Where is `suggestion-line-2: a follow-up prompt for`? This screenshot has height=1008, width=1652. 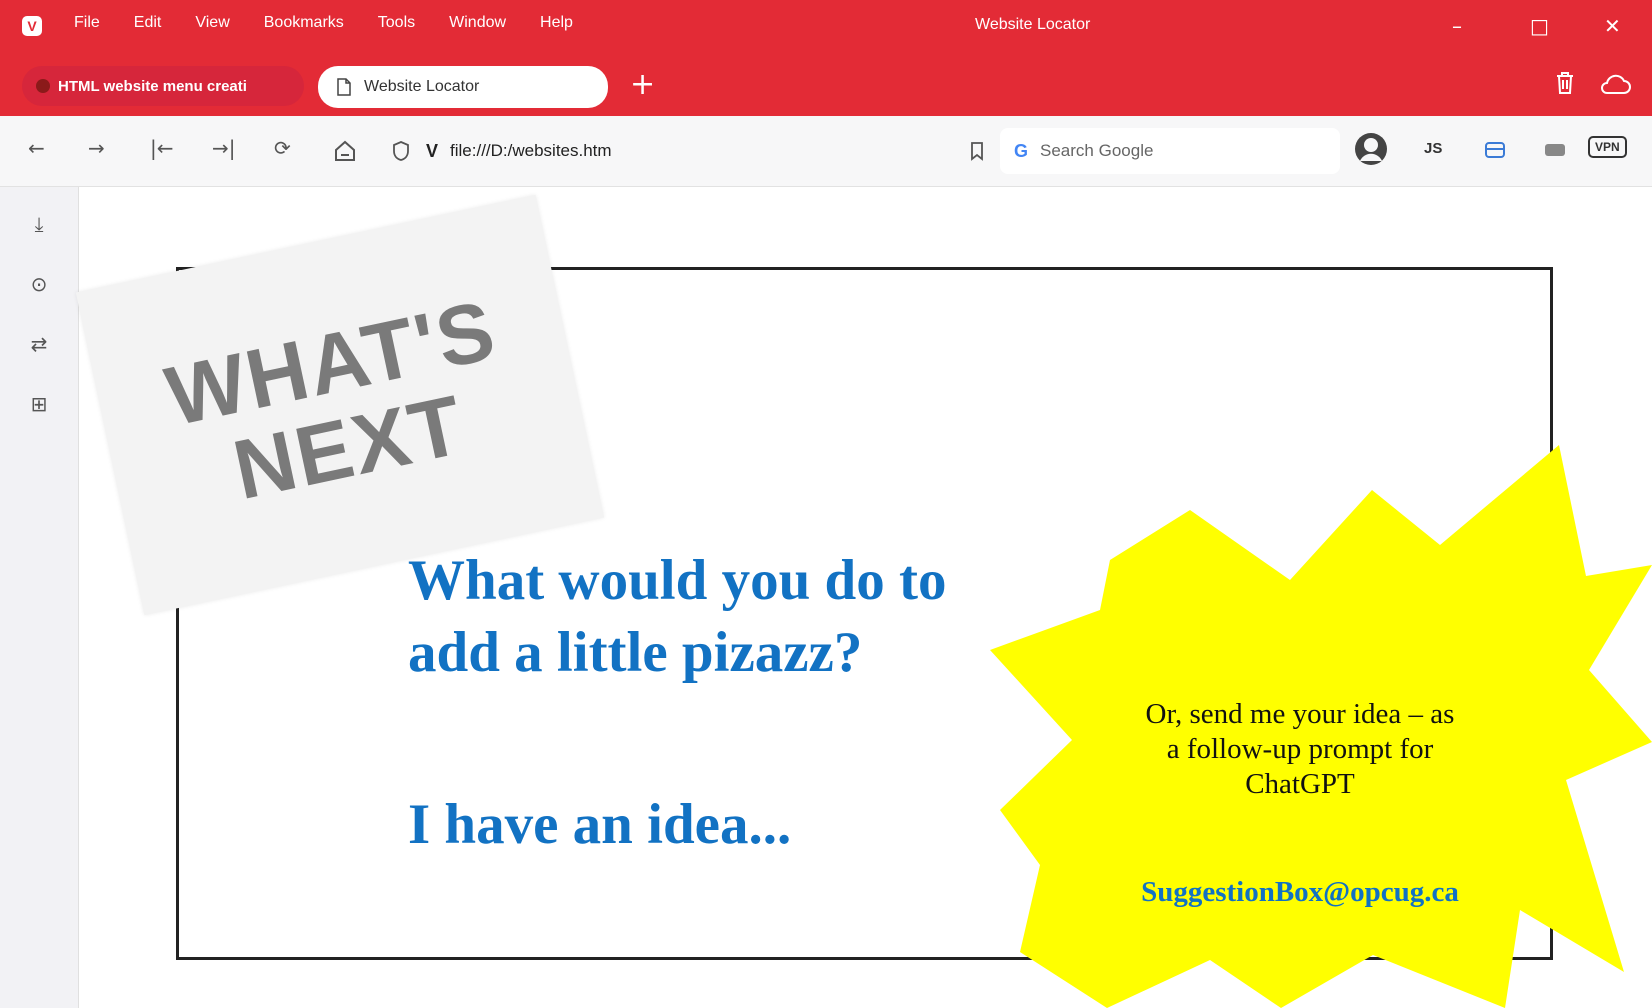
suggestion-line-2: a follow-up prompt for is located at coordinates (1300, 749).